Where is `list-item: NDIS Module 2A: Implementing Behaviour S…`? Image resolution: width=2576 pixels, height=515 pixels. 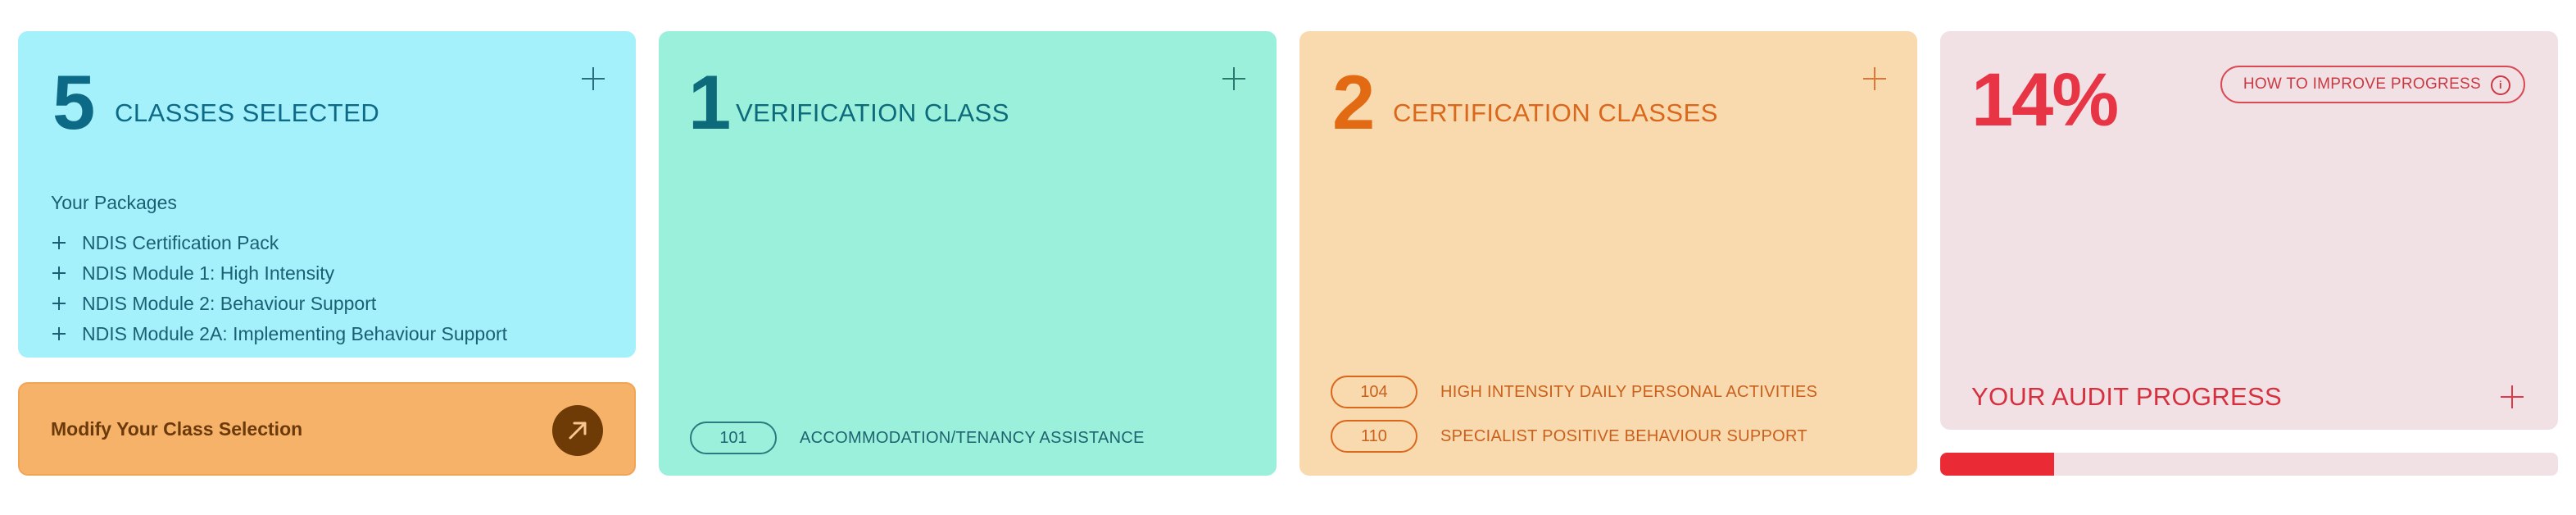 list-item: NDIS Module 2A: Implementing Behaviour S… is located at coordinates (279, 334).